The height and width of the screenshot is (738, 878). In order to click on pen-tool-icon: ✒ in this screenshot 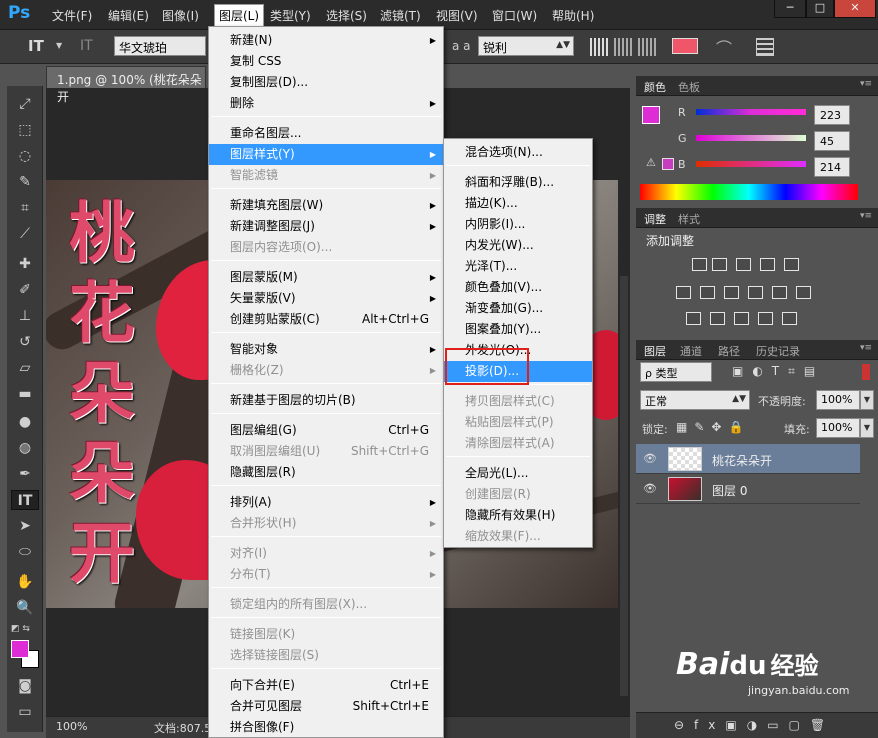, I will do `click(25, 474)`.